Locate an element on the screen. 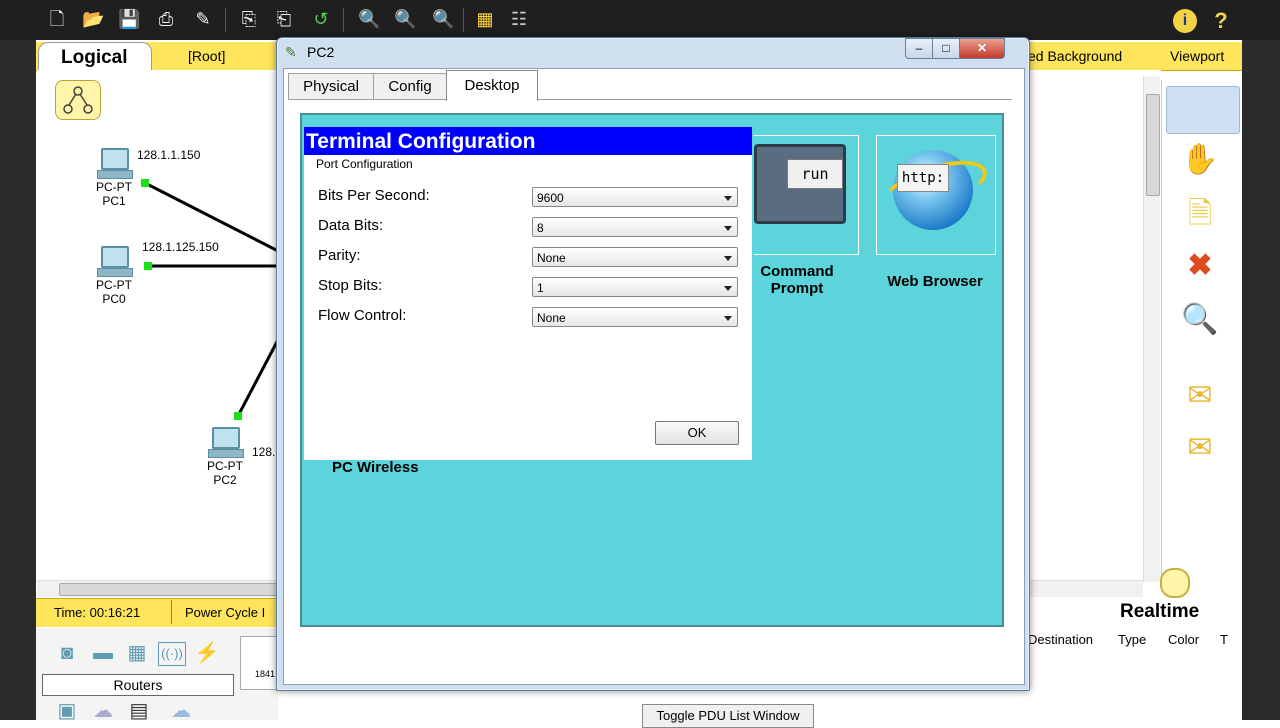 The height and width of the screenshot is (728, 1280). select-value: 9600 is located at coordinates (550, 198).